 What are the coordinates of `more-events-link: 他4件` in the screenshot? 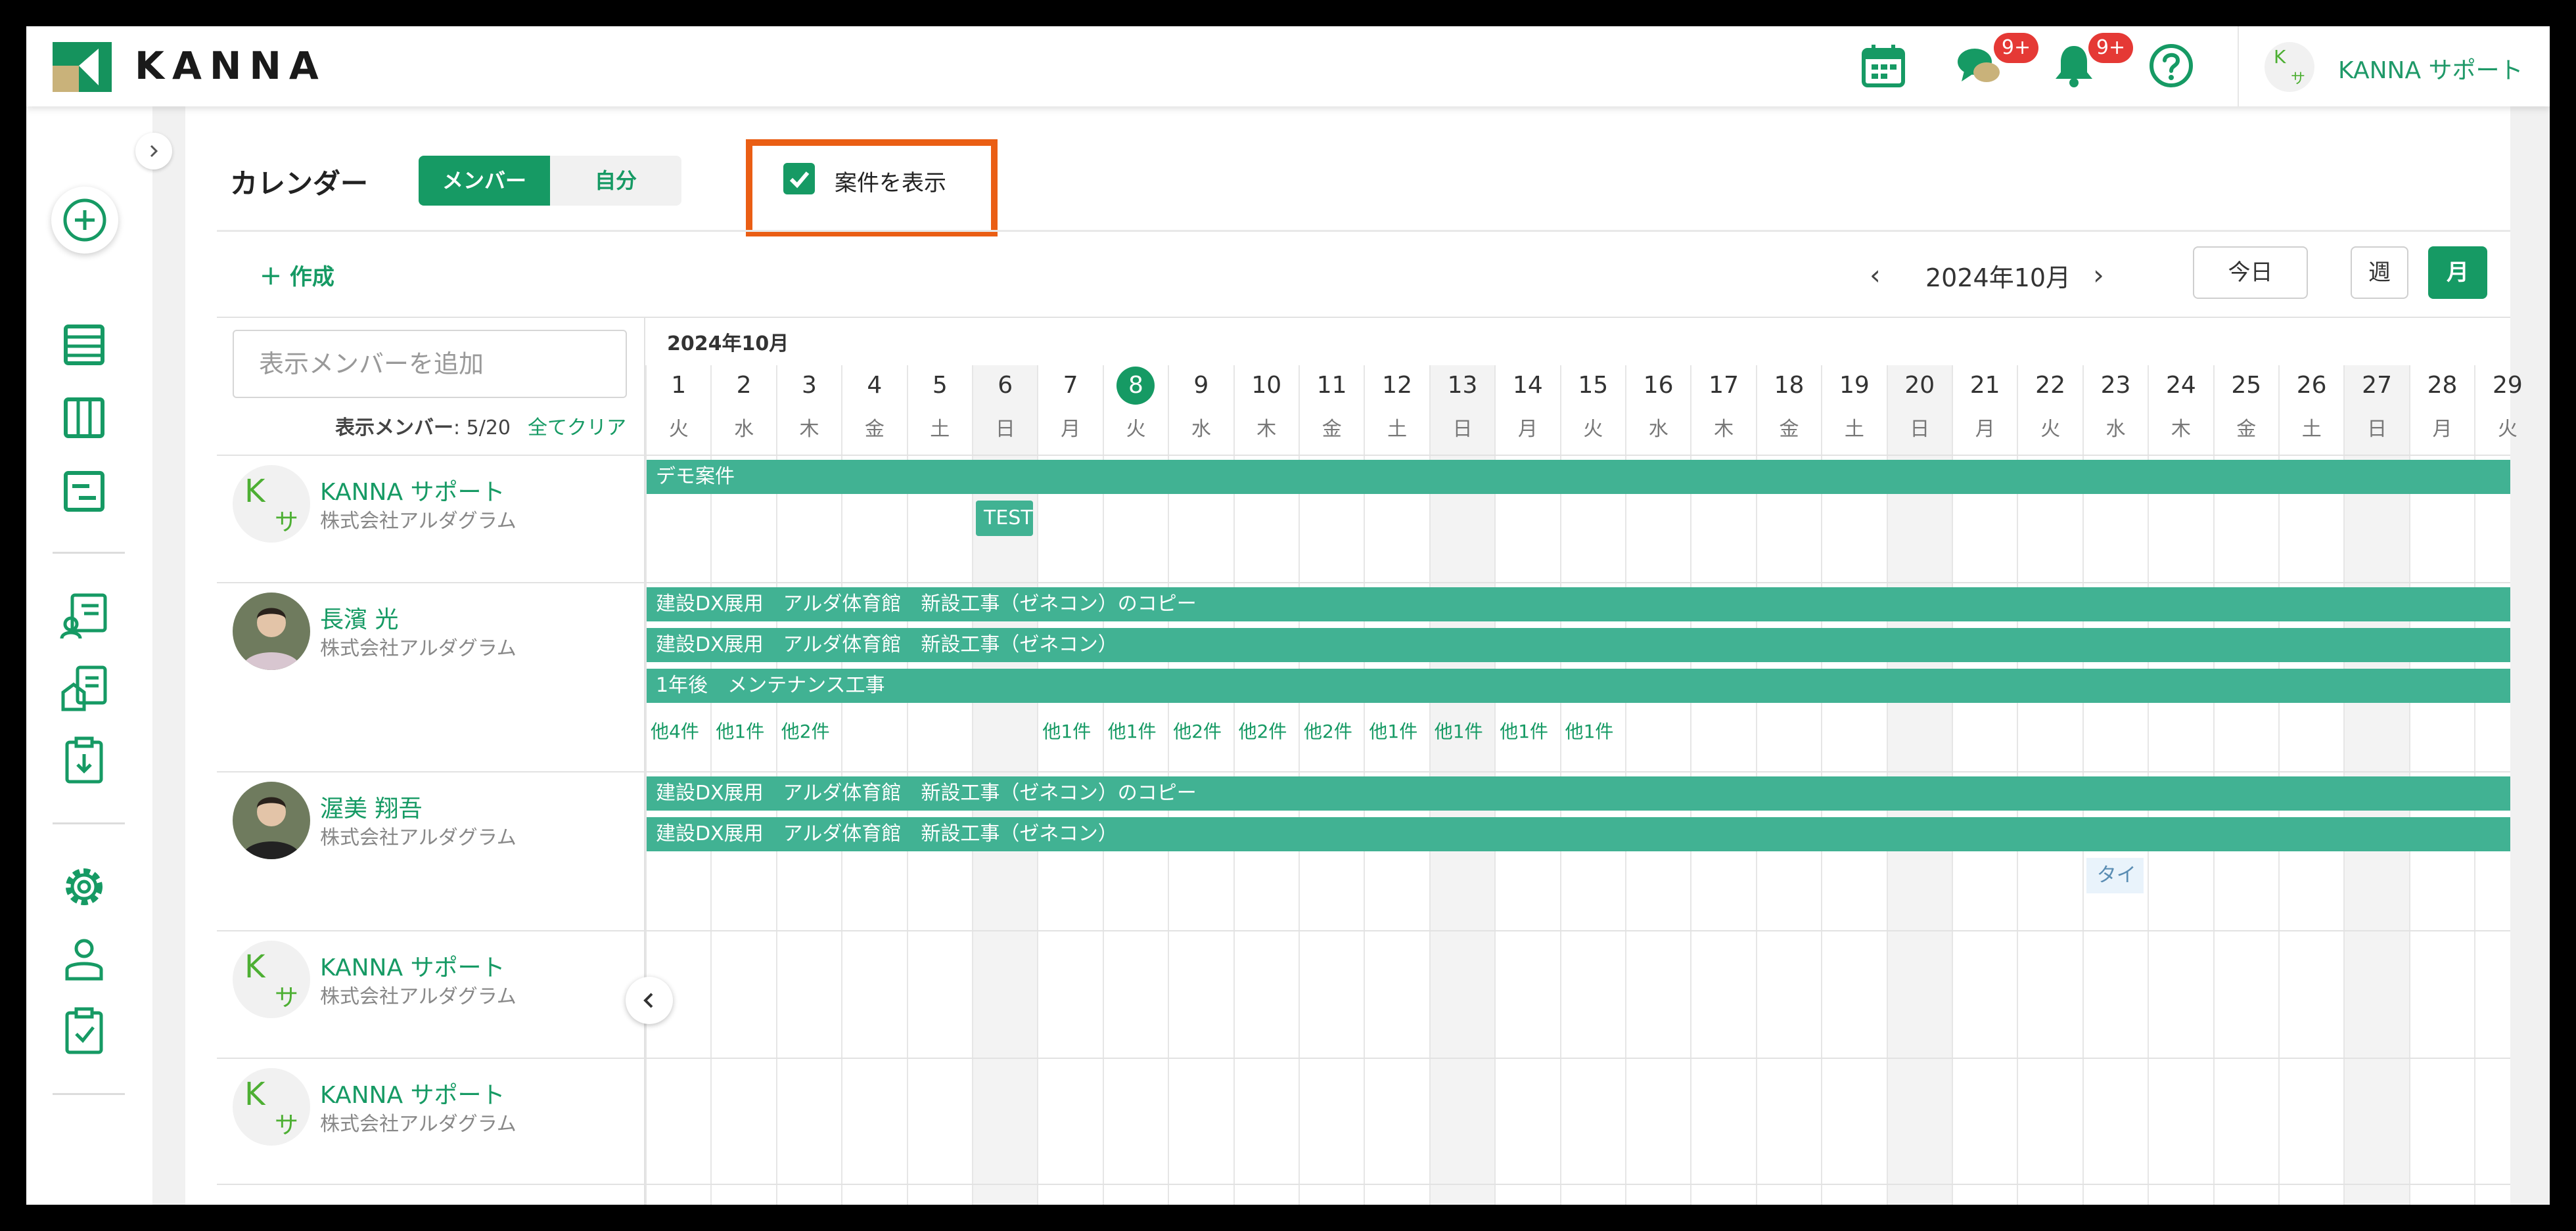 It's located at (675, 730).